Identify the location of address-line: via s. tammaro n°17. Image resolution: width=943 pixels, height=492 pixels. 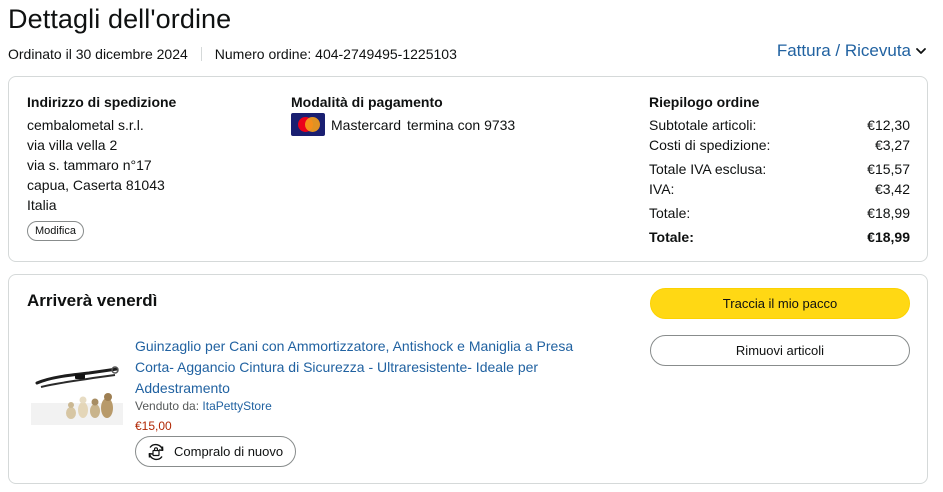
(89, 165).